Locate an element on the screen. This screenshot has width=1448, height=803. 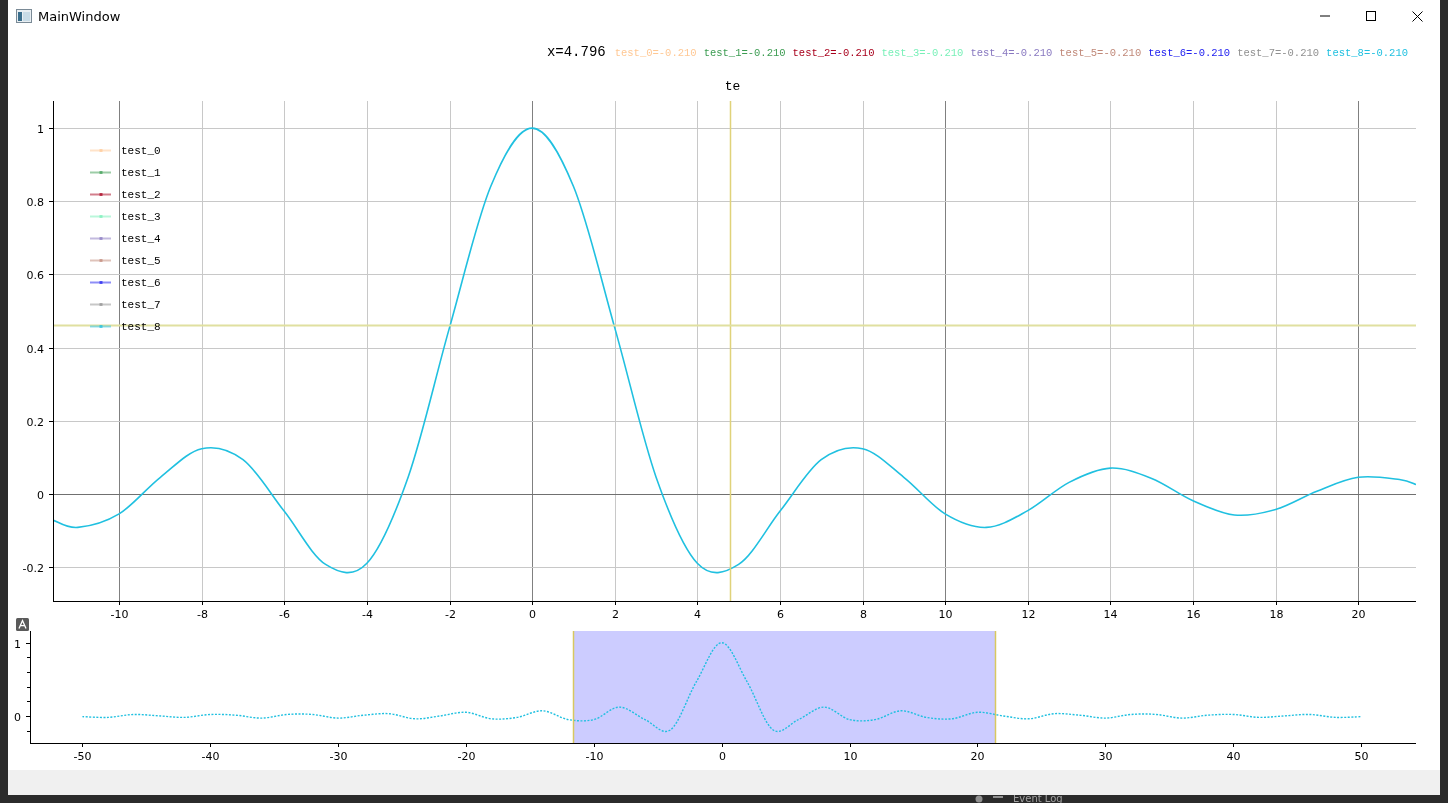
legend-label: test_2 is located at coordinates (141, 195).